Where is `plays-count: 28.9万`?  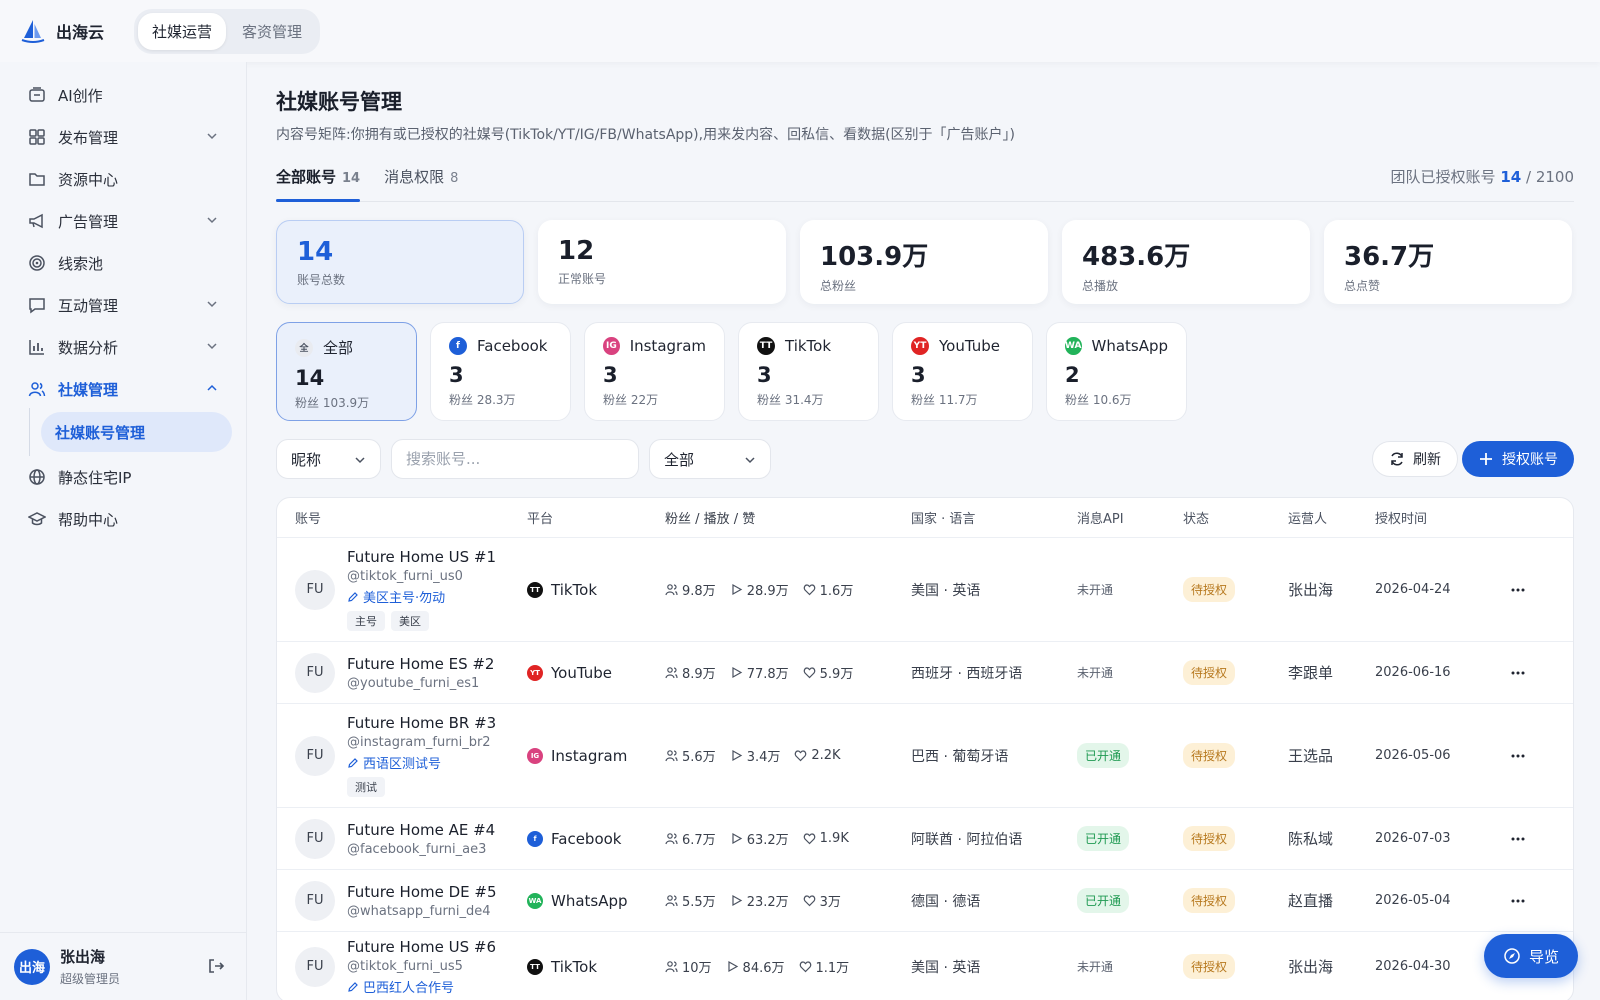
plays-count: 28.9万 is located at coordinates (767, 591).